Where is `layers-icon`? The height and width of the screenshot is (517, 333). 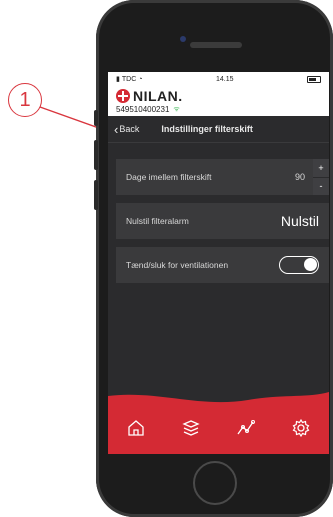
layers-icon is located at coordinates (191, 428).